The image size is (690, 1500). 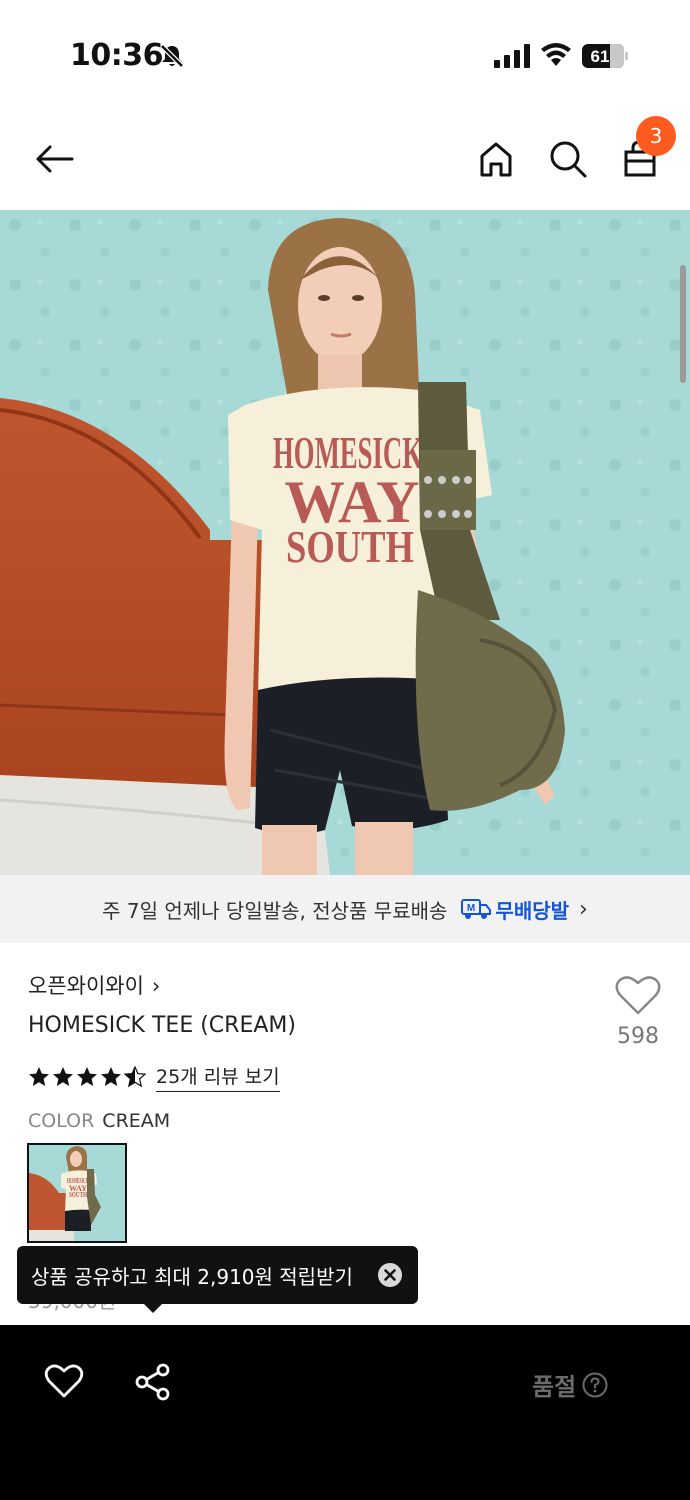 What do you see at coordinates (638, 1036) in the screenshot?
I see `wishlist-count: 598` at bounding box center [638, 1036].